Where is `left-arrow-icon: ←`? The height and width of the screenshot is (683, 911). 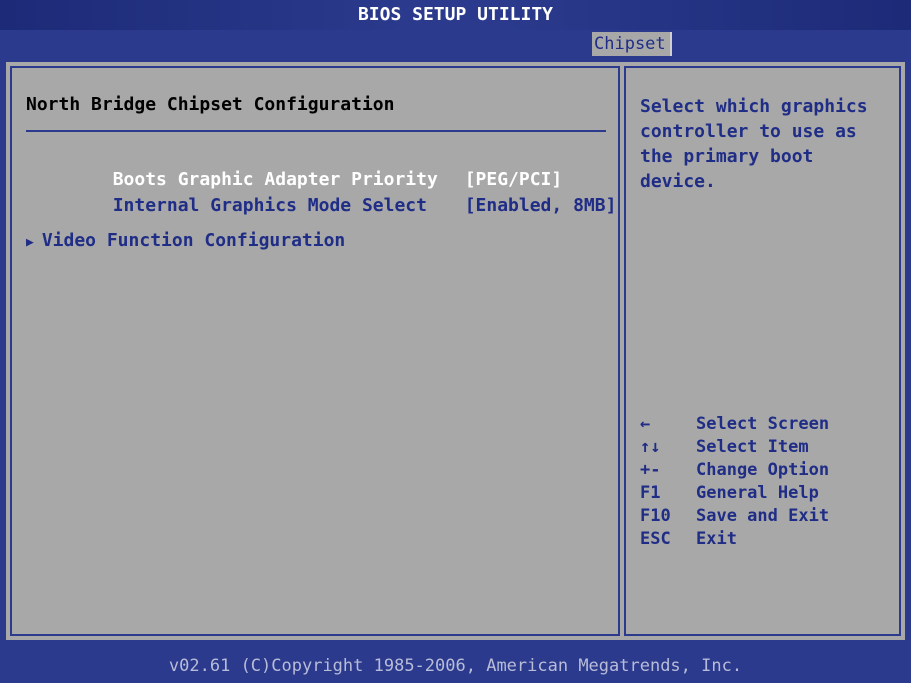 left-arrow-icon: ← is located at coordinates (645, 424).